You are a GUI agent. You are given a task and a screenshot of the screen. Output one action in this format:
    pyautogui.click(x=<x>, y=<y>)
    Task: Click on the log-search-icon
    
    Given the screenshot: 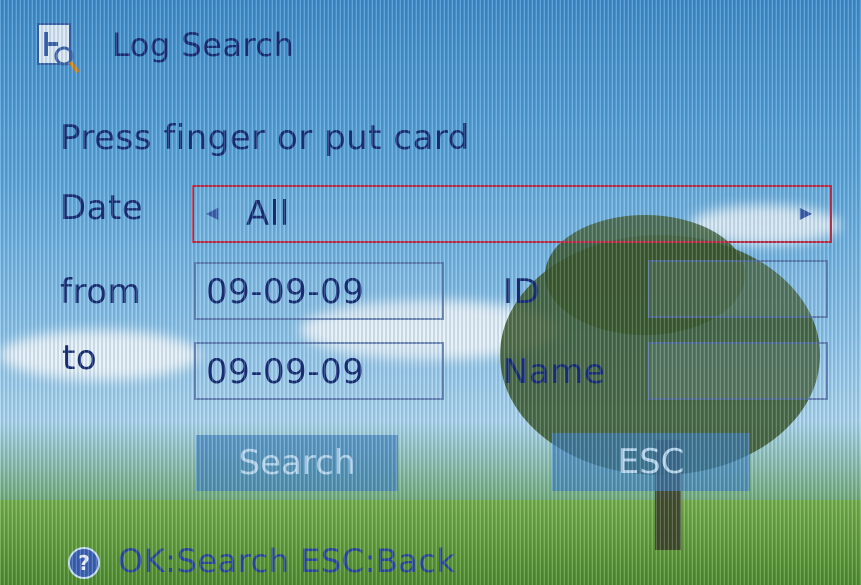 What is the action you would take?
    pyautogui.click(x=58, y=48)
    